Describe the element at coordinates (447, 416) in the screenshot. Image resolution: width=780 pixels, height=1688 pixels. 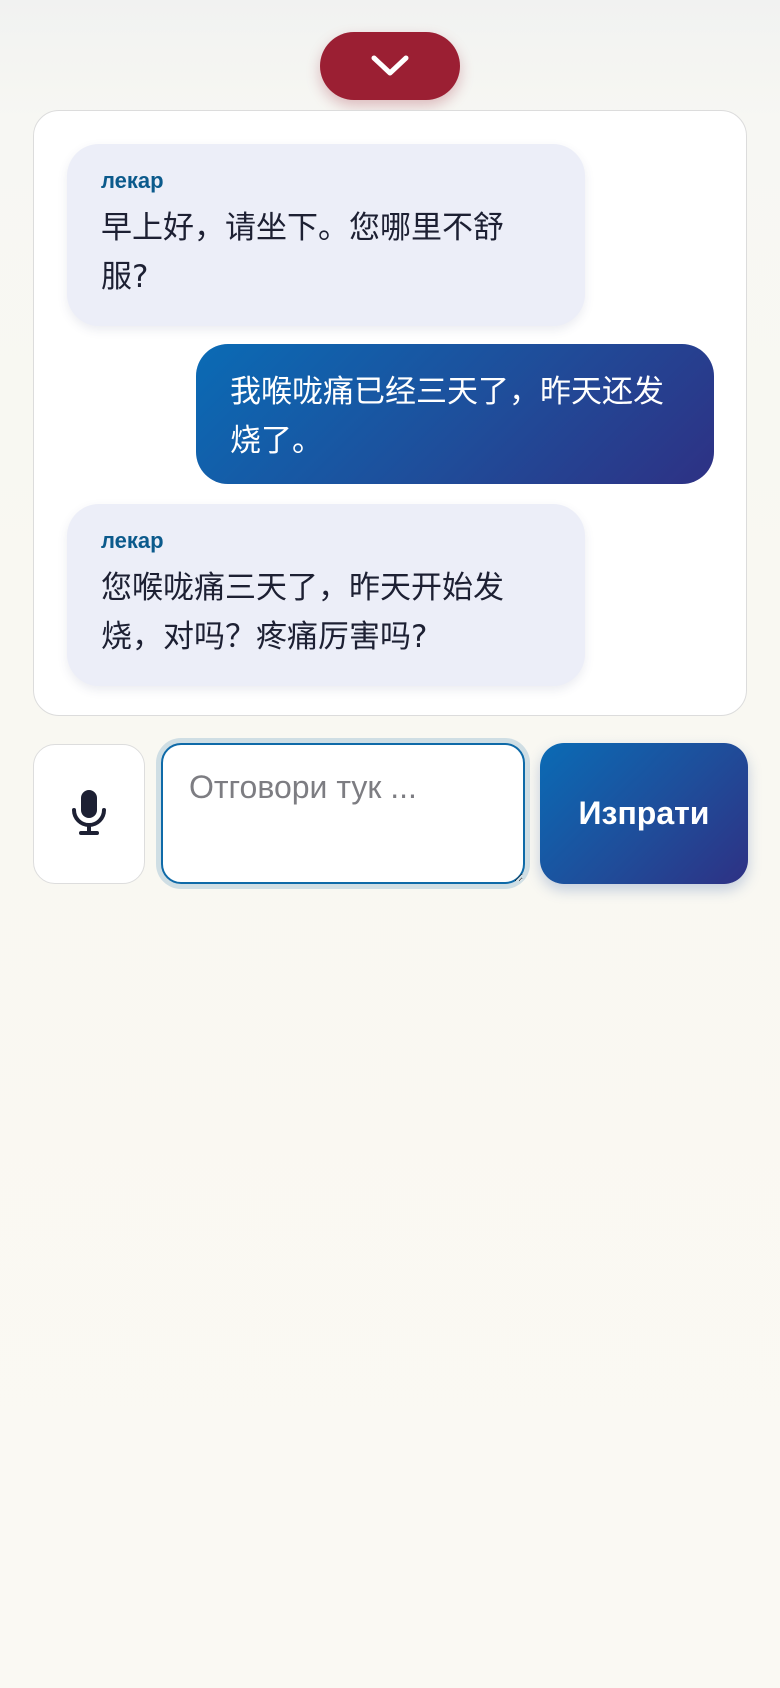
I see `message-text: 我喉咙痛已经三天了，昨天还发烧了。` at that location.